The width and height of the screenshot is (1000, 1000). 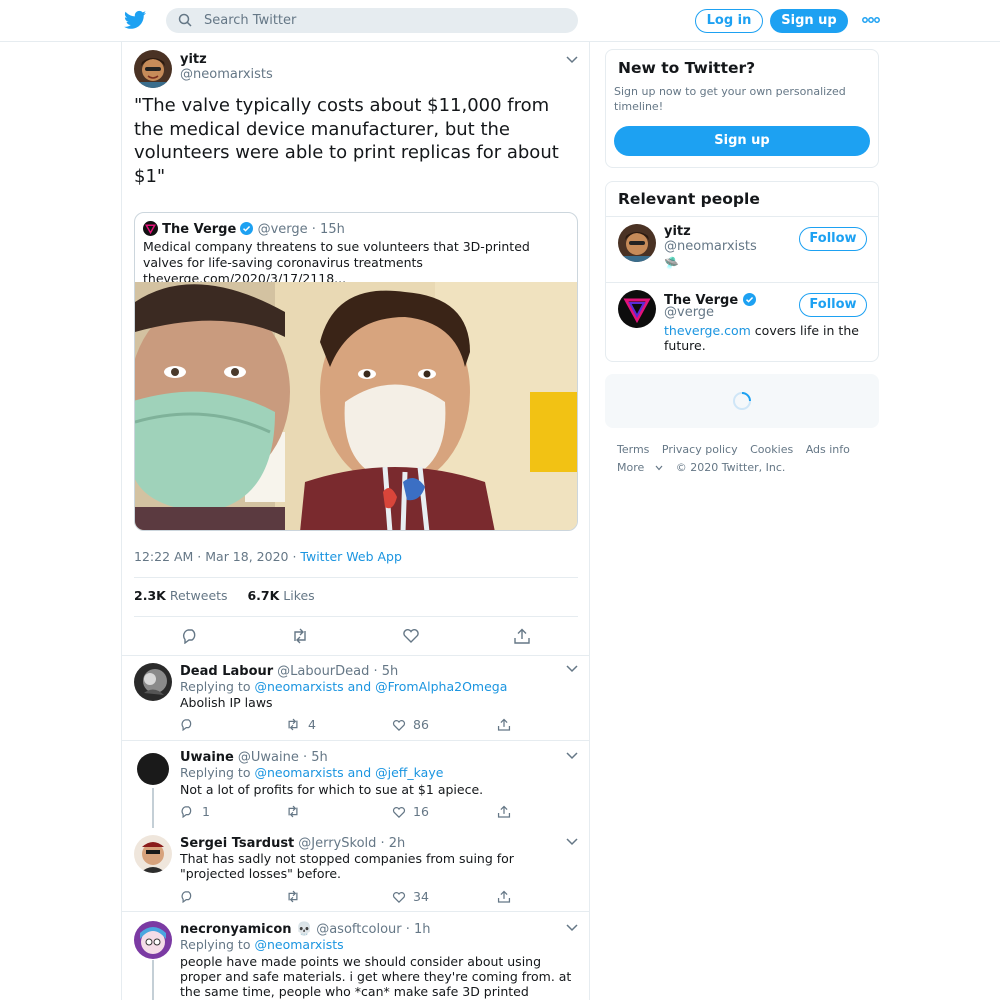 I want to click on reply-author-handle: @Uwaine · 5h, so click(x=283, y=757).